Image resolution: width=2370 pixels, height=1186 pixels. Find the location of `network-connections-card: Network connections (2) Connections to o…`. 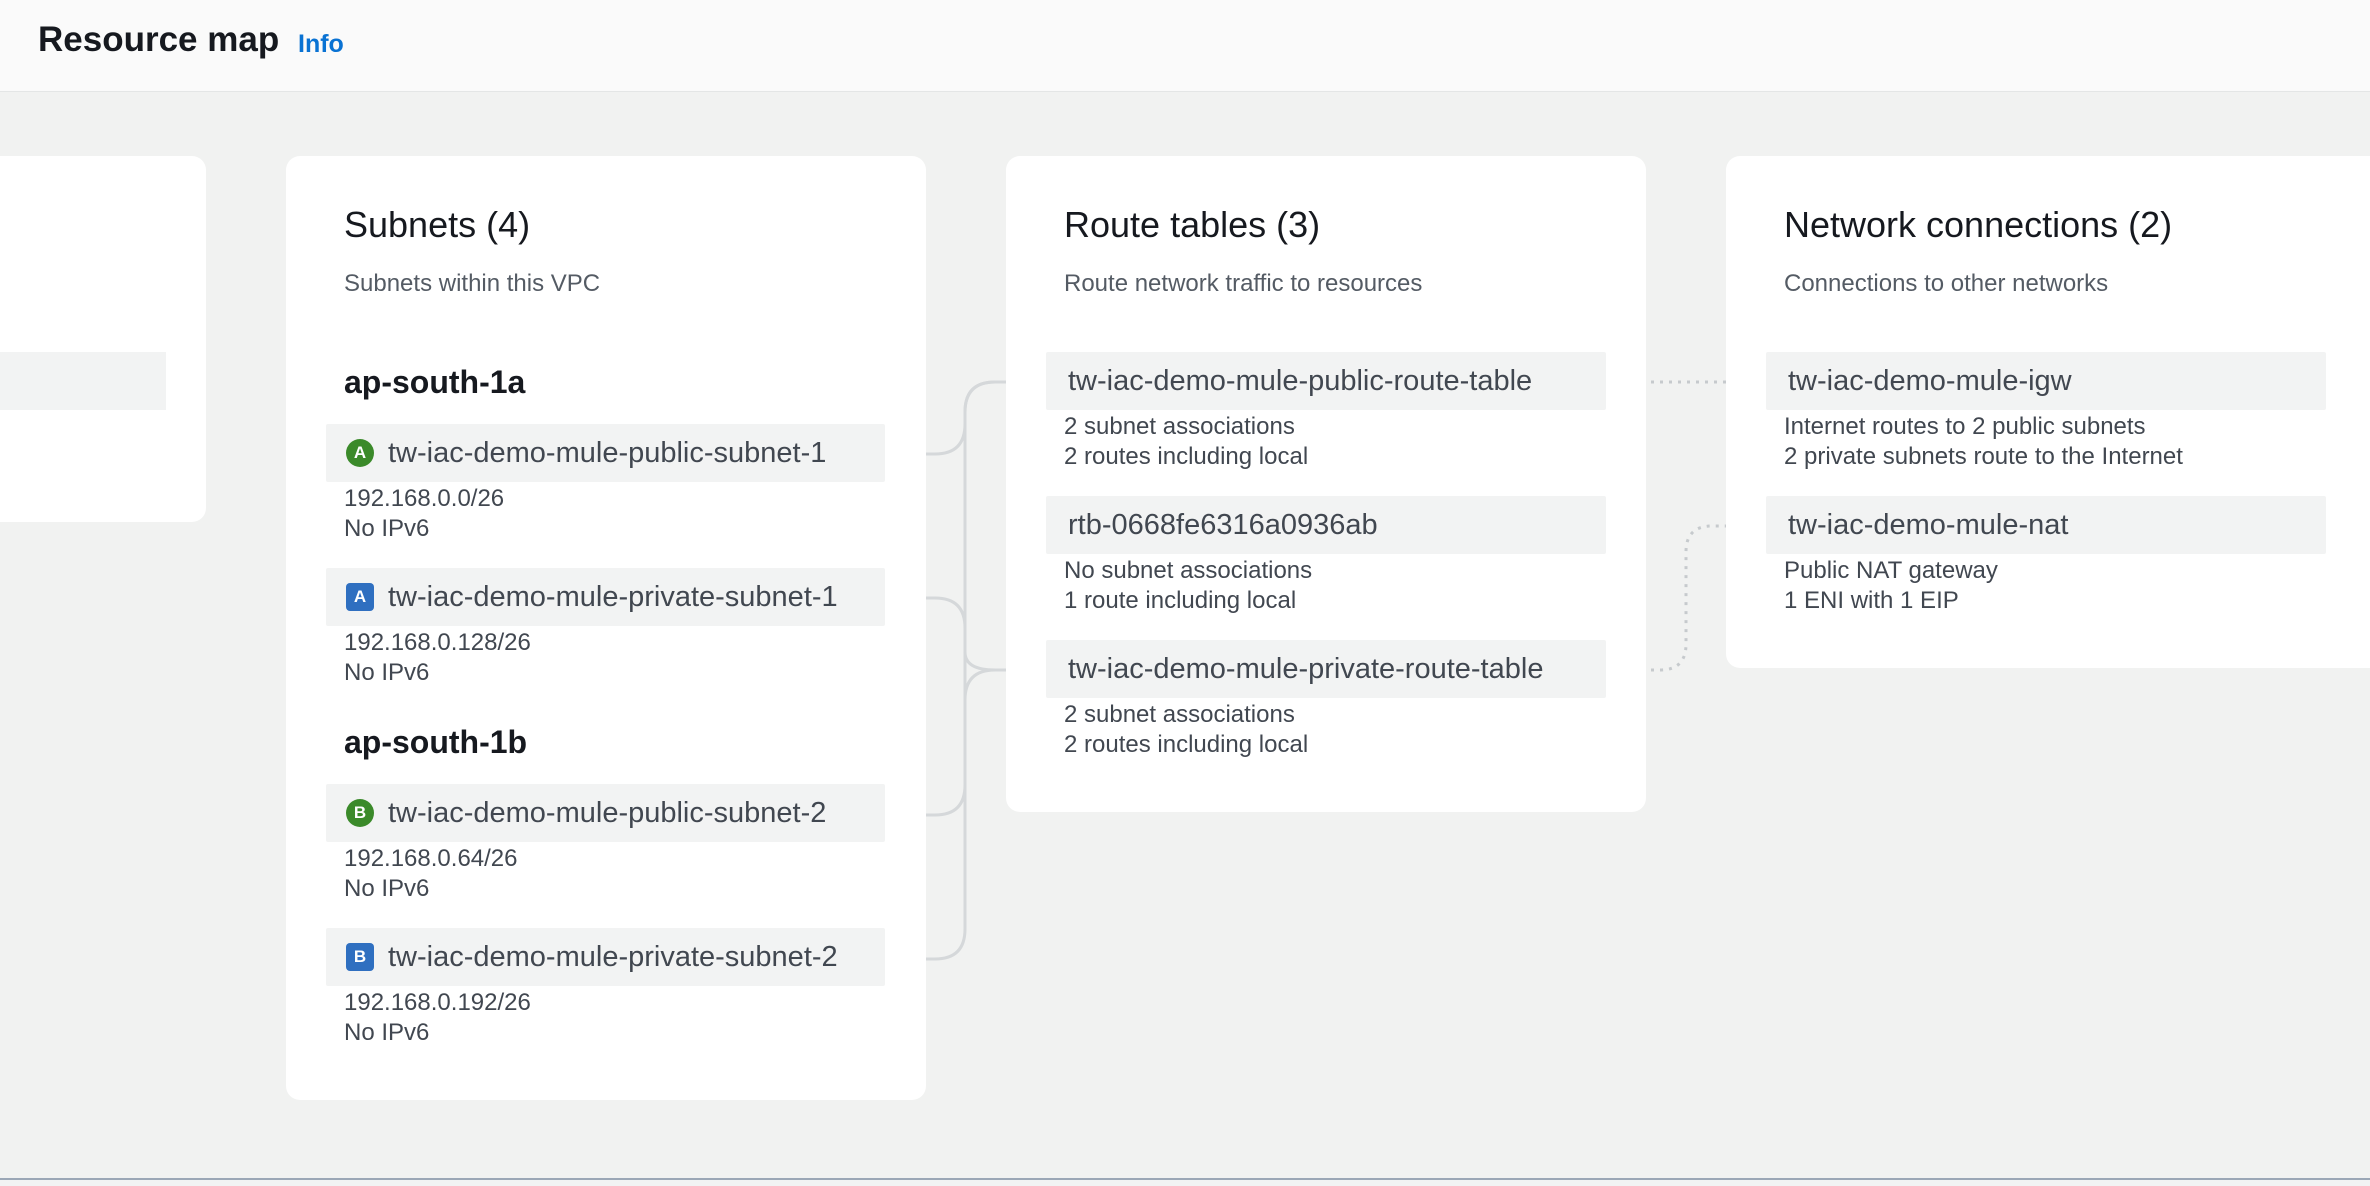

network-connections-card: Network connections (2) Connections to o… is located at coordinates (2048, 412).